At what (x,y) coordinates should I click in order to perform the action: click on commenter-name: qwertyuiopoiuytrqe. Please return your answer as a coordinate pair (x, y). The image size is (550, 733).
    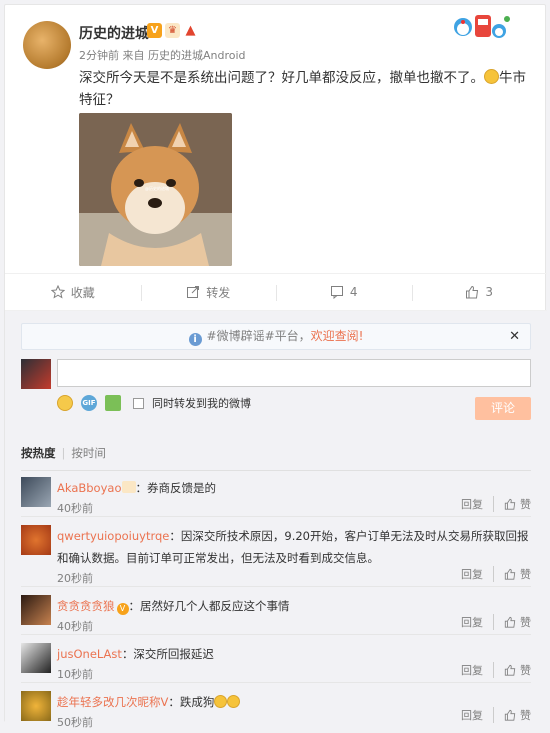
    Looking at the image, I should click on (113, 536).